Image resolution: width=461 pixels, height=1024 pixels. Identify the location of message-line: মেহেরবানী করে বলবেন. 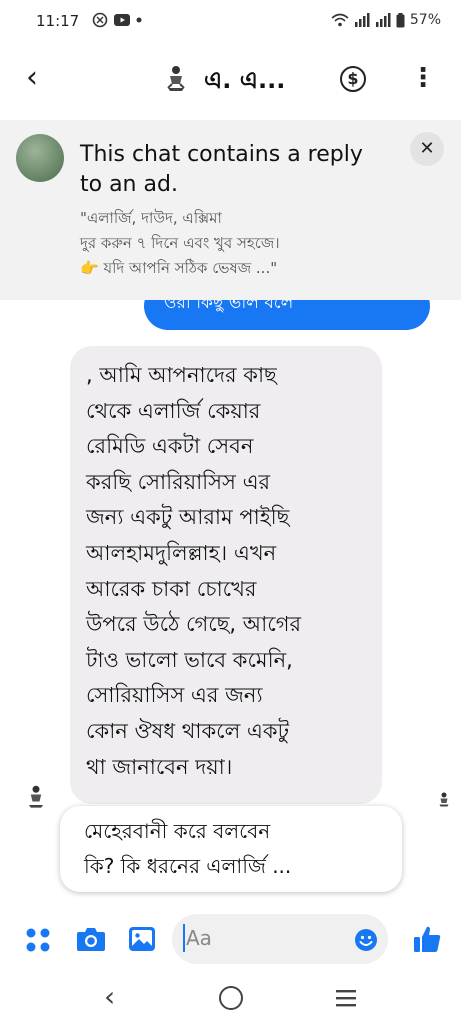
(177, 831).